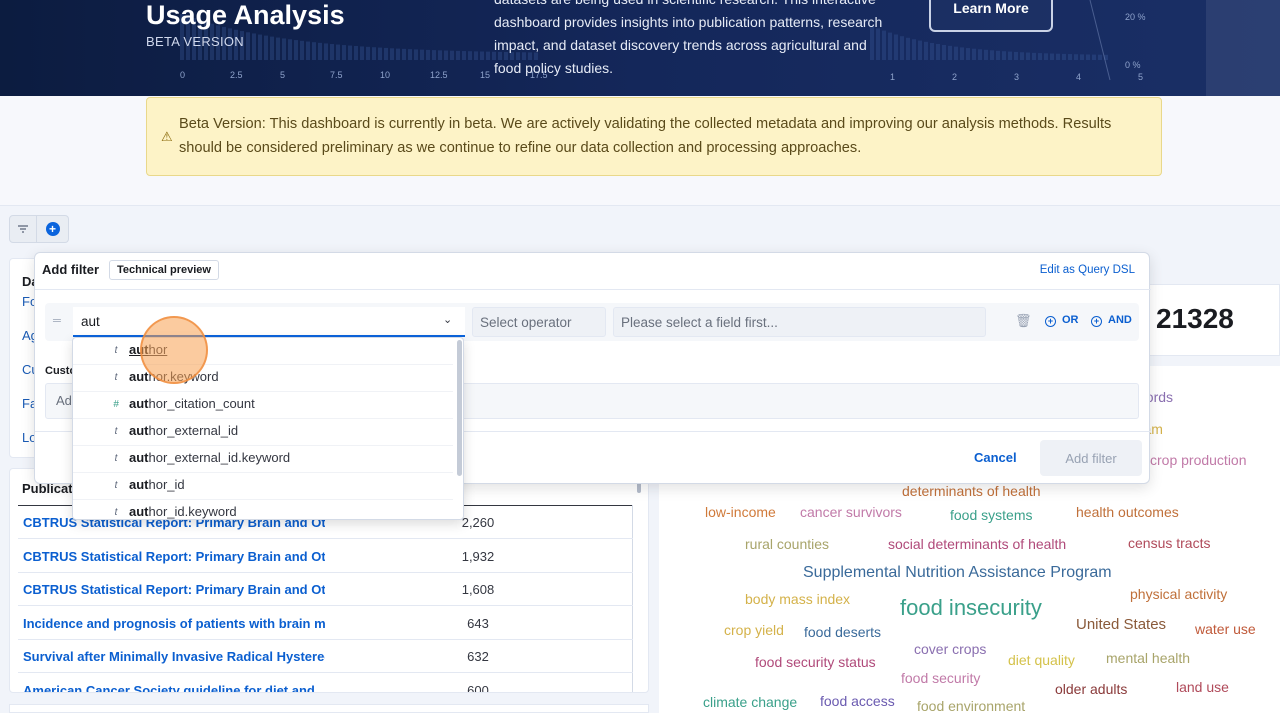 The width and height of the screenshot is (1280, 713). I want to click on word-cloud-term: United States, so click(1121, 624).